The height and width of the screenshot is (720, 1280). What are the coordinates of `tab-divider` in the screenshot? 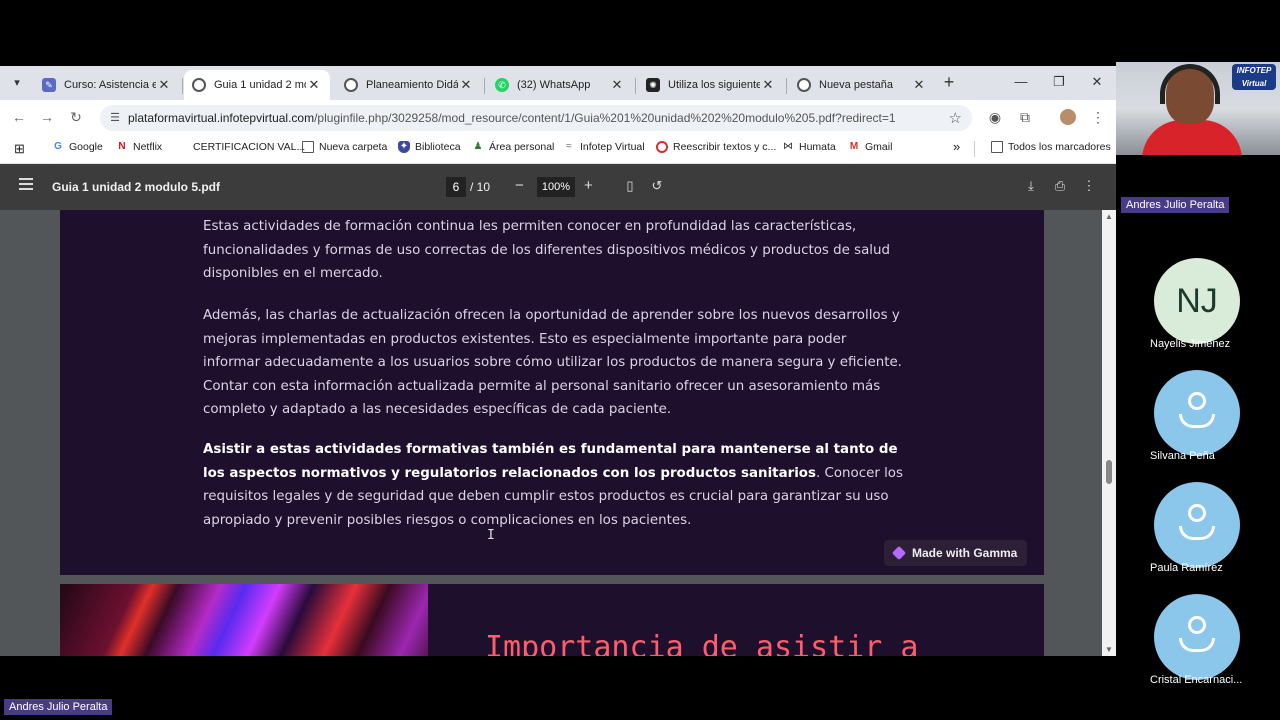 It's located at (635, 86).